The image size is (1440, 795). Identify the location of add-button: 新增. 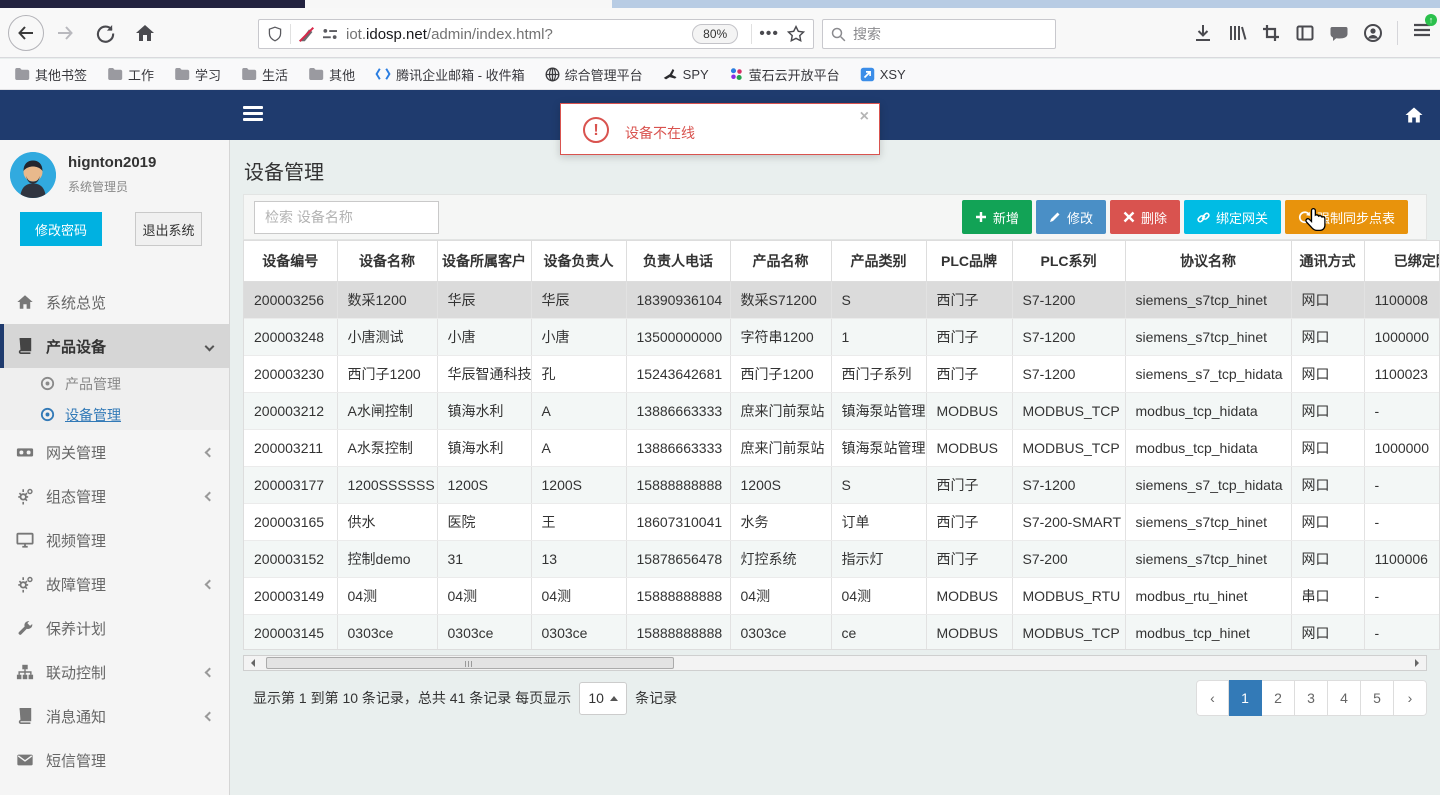
(996, 217).